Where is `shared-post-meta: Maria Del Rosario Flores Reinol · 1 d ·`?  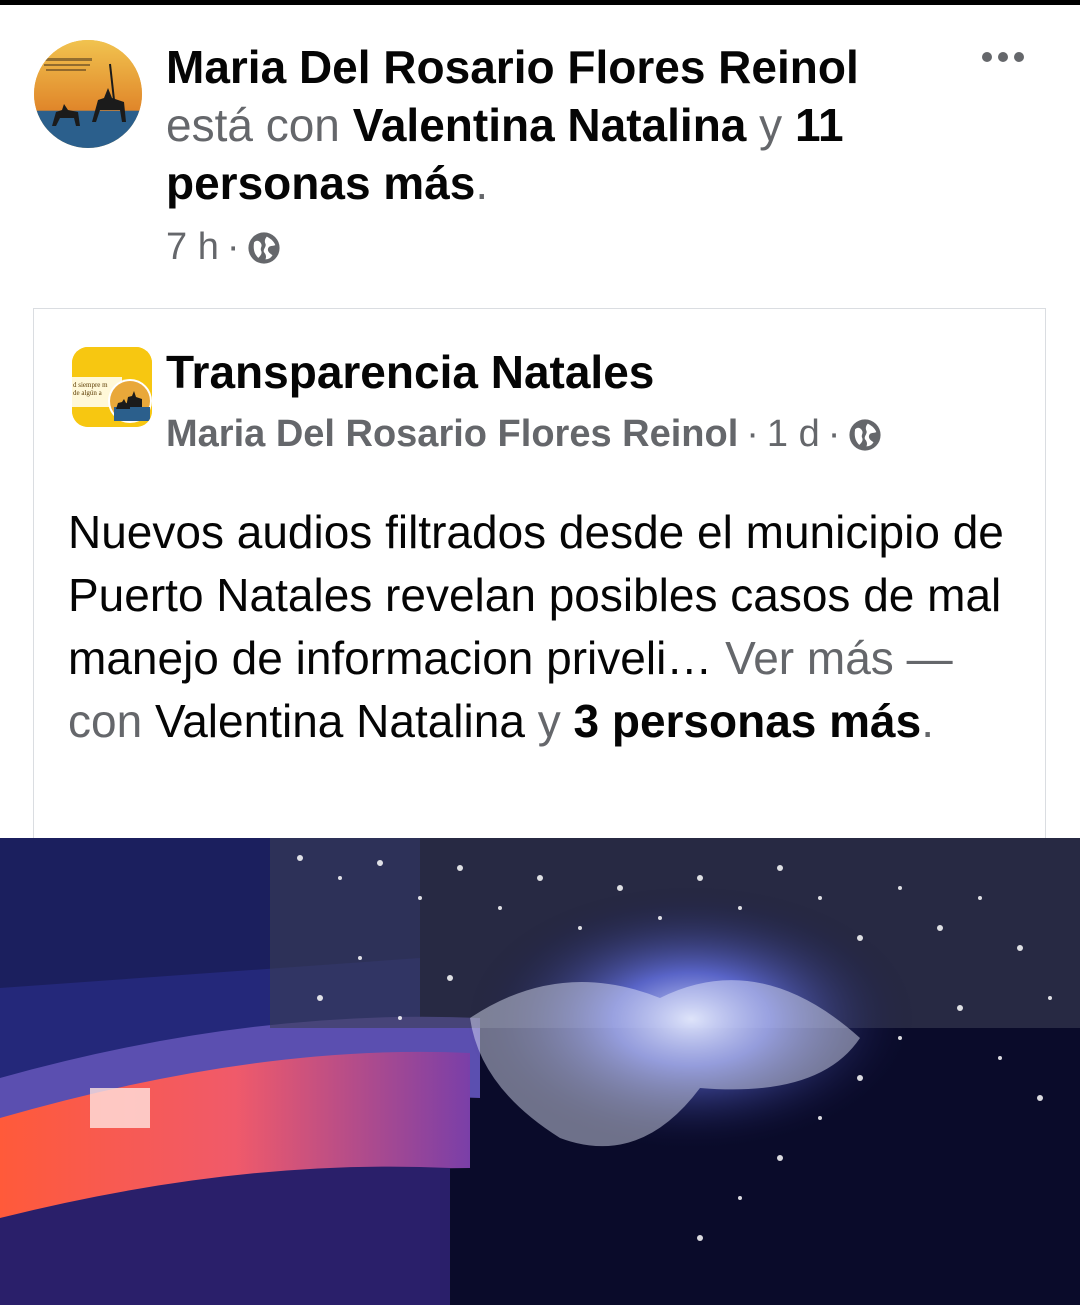
shared-post-meta: Maria Del Rosario Flores Reinol · 1 d · is located at coordinates (524, 434).